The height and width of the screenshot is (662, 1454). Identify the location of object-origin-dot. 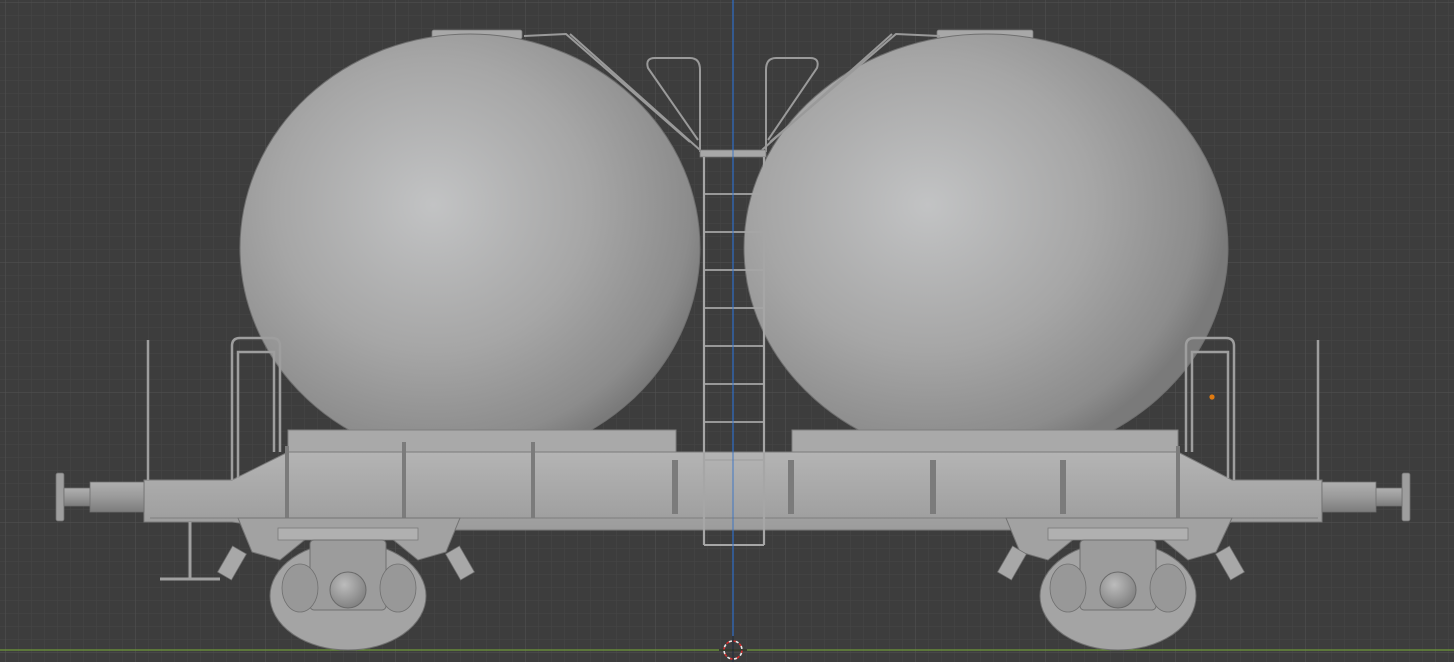
(1212, 397).